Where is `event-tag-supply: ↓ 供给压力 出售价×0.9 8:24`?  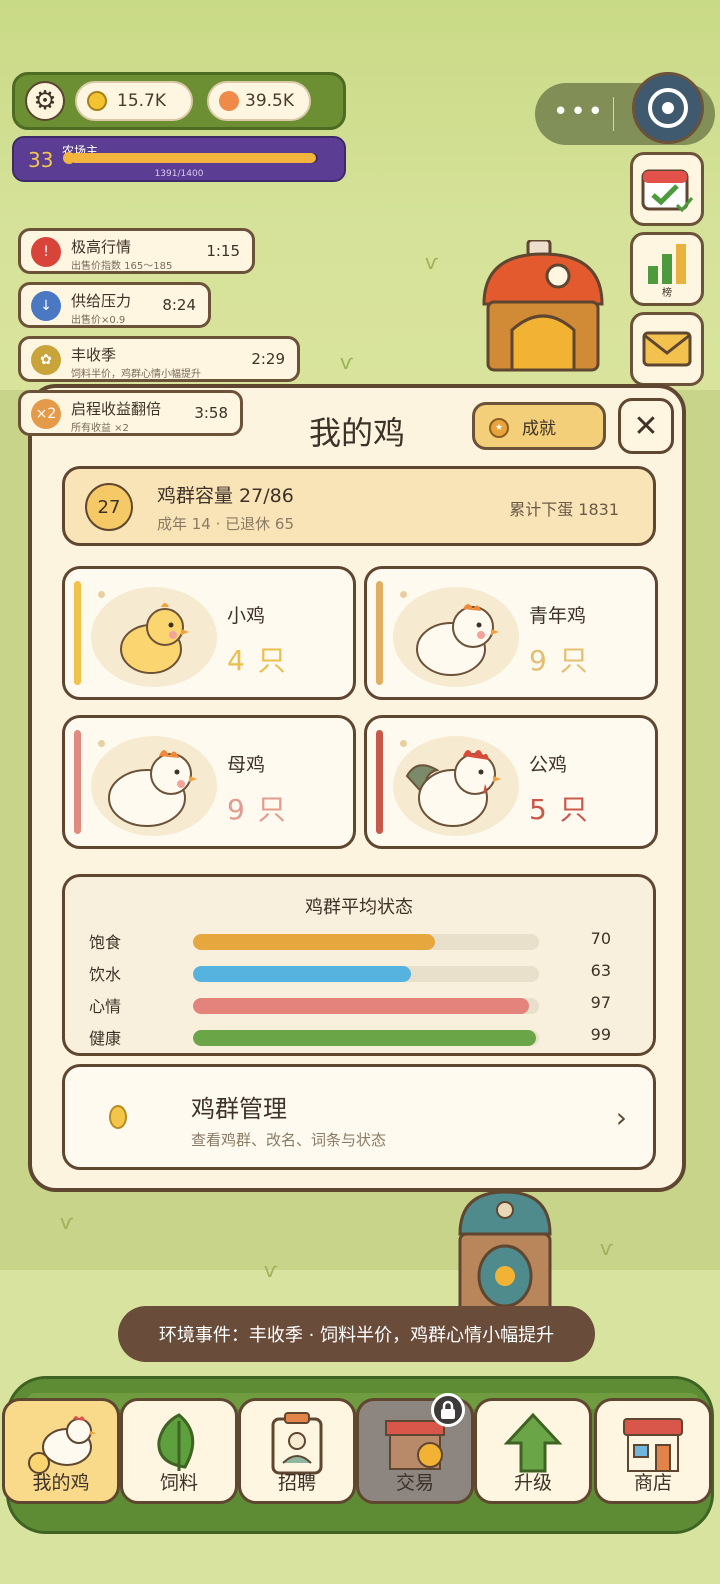
event-tag-supply: ↓ 供给压力 出售价×0.9 8:24 is located at coordinates (114, 305).